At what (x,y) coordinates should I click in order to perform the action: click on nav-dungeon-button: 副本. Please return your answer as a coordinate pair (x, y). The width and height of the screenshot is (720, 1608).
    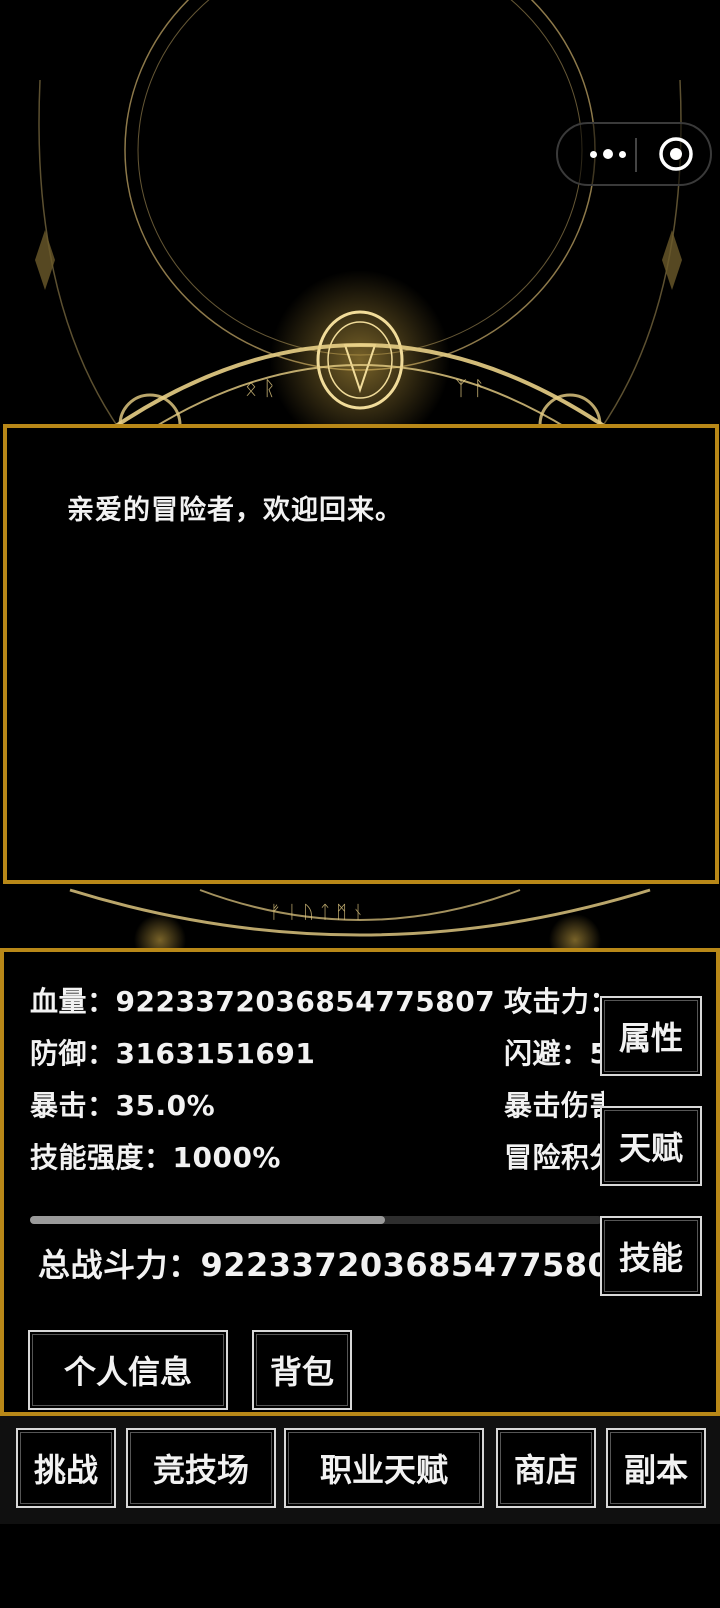
    Looking at the image, I should click on (656, 1468).